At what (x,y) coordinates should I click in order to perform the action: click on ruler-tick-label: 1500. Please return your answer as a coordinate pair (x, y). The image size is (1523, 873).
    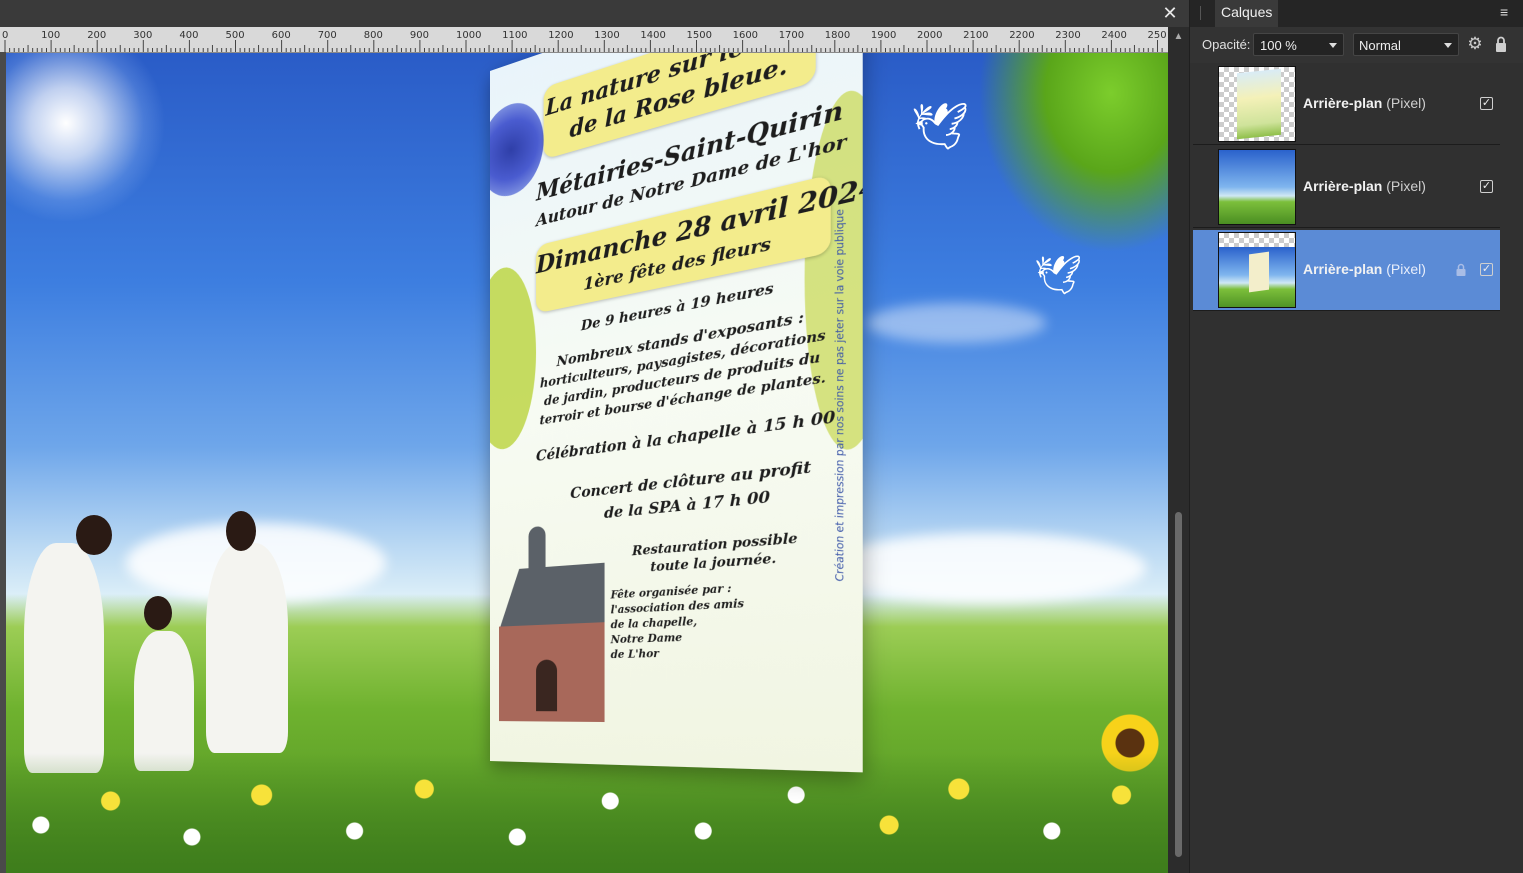
    Looking at the image, I should click on (699, 35).